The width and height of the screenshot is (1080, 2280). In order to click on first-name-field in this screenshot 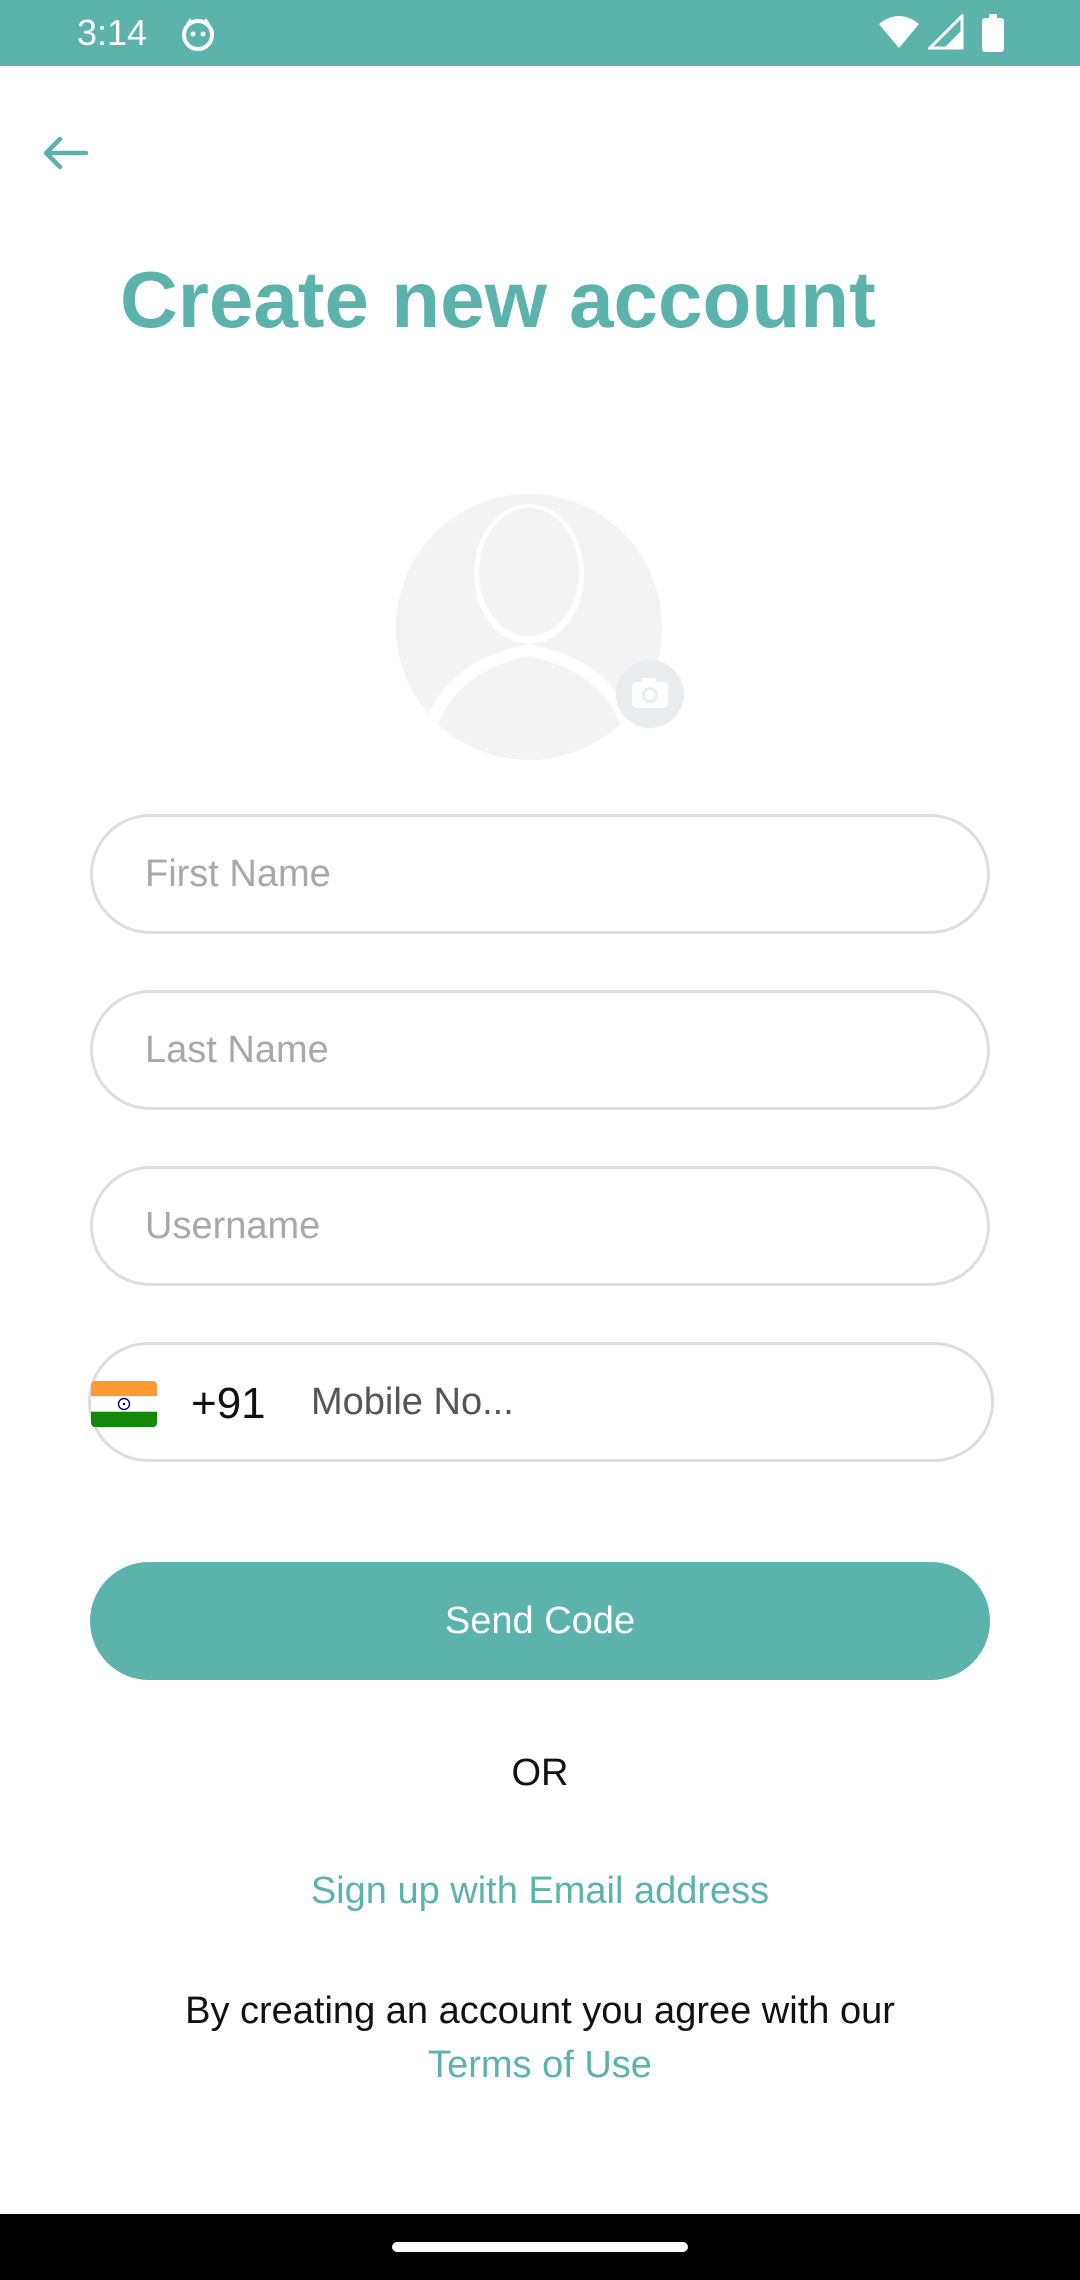, I will do `click(540, 874)`.